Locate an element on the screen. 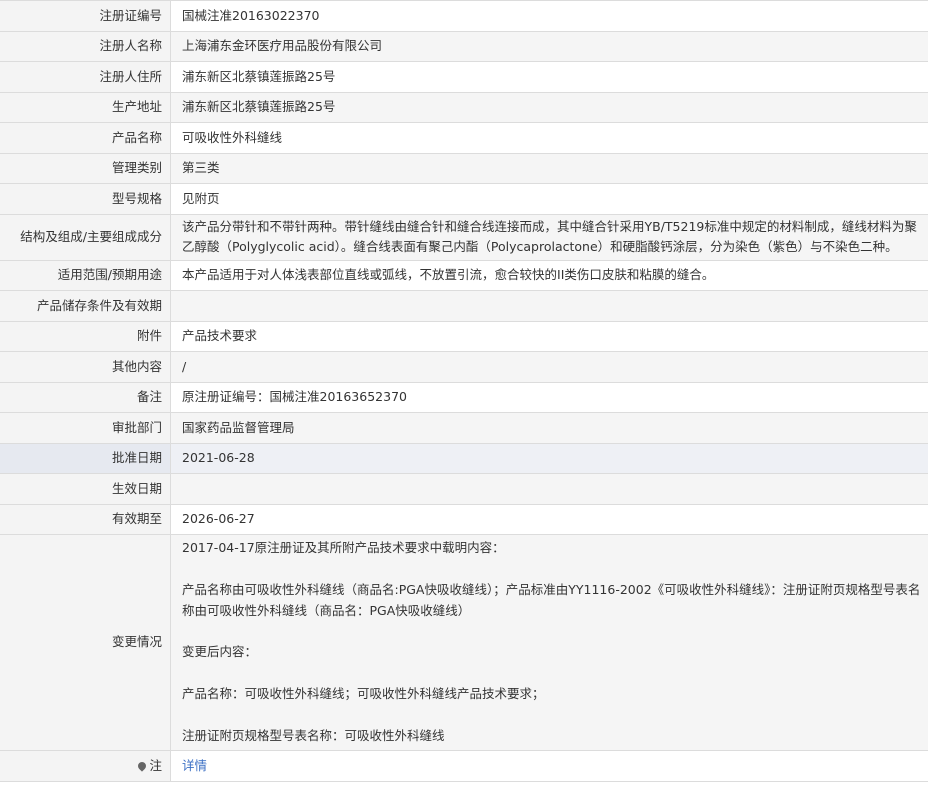 The image size is (928, 797). row-storage-conditions: 产品储存条件及有效期 is located at coordinates (464, 306).